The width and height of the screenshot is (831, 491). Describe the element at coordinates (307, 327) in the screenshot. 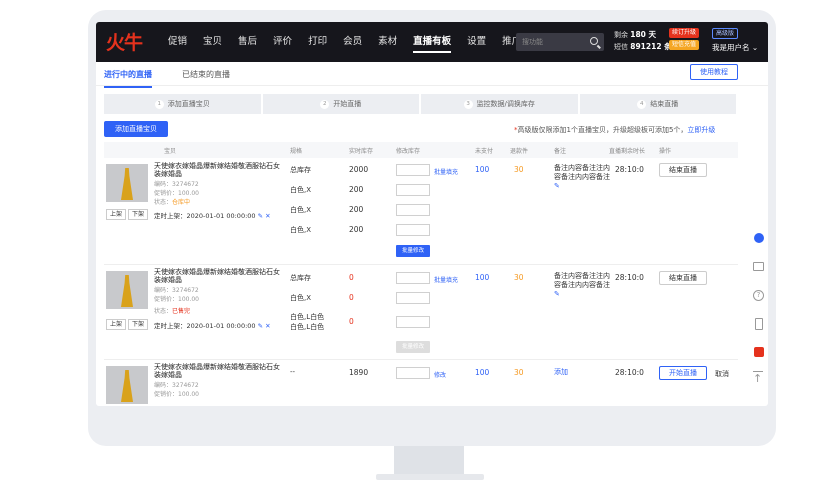

I see `spec-item: 白色,L白色` at that location.